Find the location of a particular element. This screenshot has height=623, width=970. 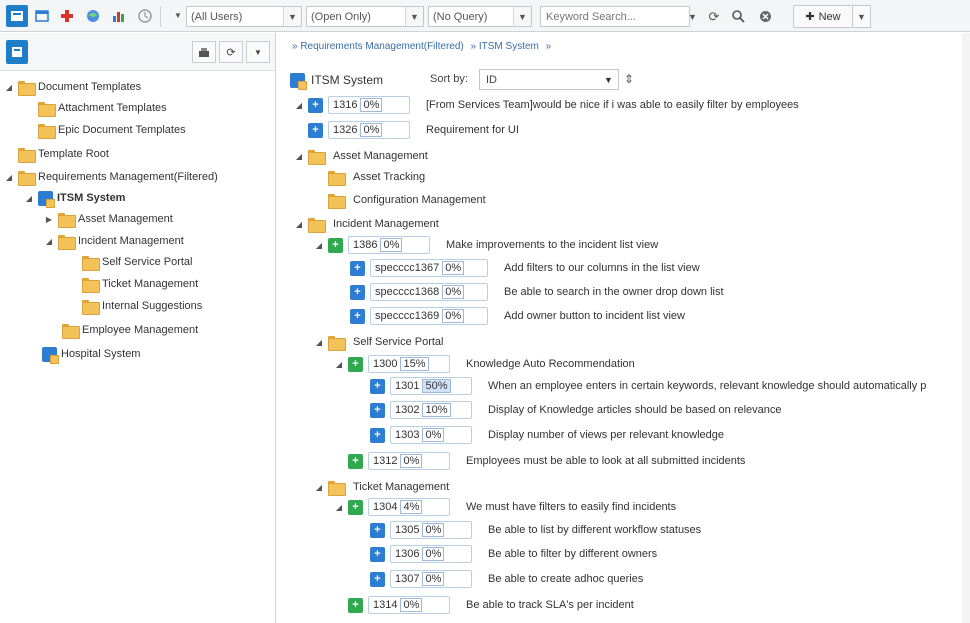

requirement-id-field: 1305 0% is located at coordinates (431, 530).